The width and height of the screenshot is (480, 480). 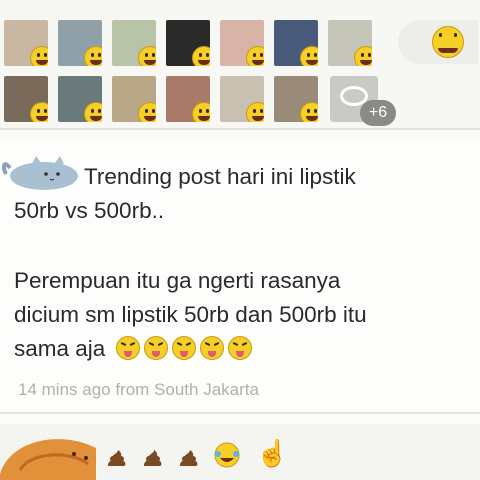 I want to click on crying-laughing-emoji-icon, so click(x=227, y=455).